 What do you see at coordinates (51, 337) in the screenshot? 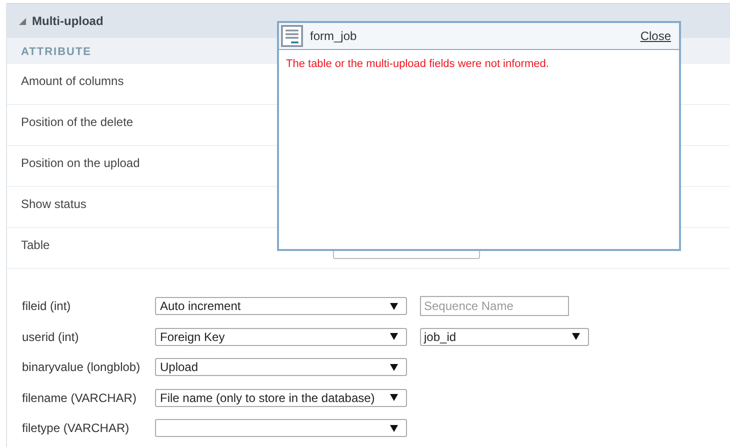
I see `field-label: userid (int)` at bounding box center [51, 337].